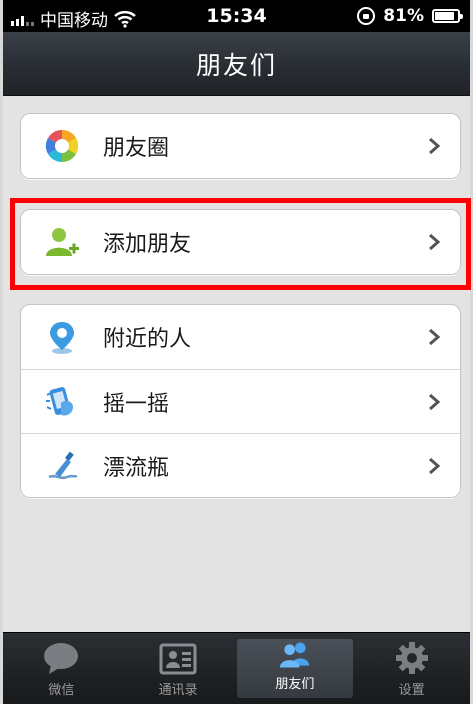 Image resolution: width=473 pixels, height=704 pixels. What do you see at coordinates (447, 16) in the screenshot?
I see `battery-icon` at bounding box center [447, 16].